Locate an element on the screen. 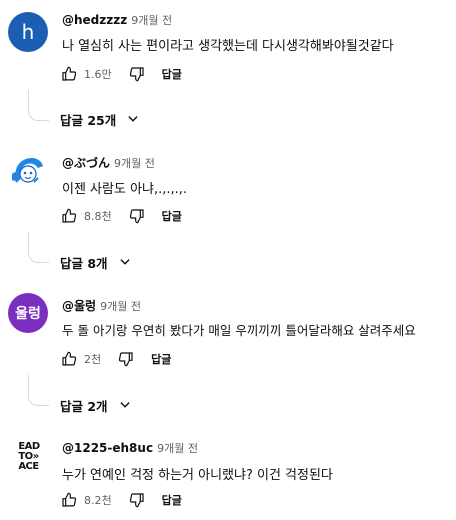 The height and width of the screenshot is (520, 456). replies-count: 답글 2개 is located at coordinates (84, 406).